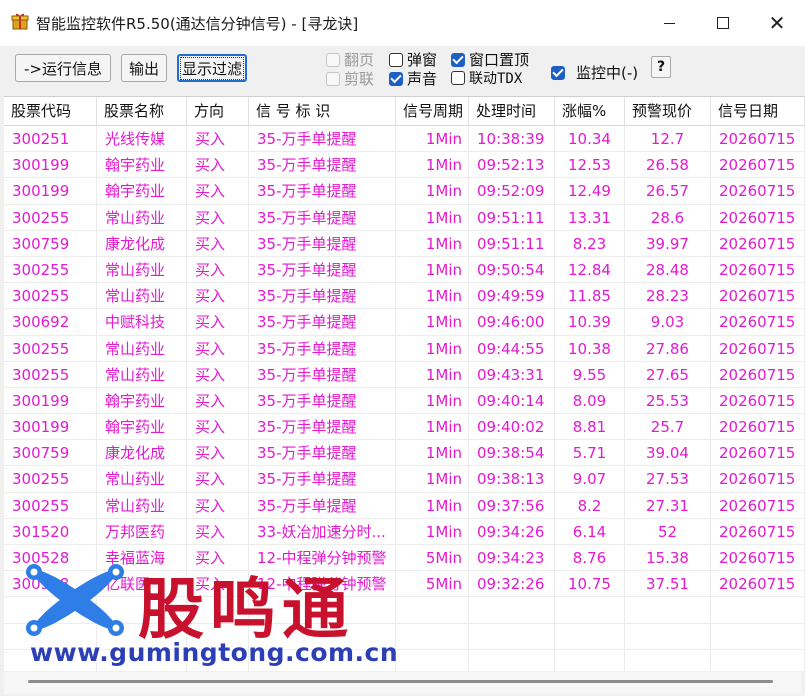 Image resolution: width=805 pixels, height=696 pixels. I want to click on column-header: 处理时间, so click(512, 111).